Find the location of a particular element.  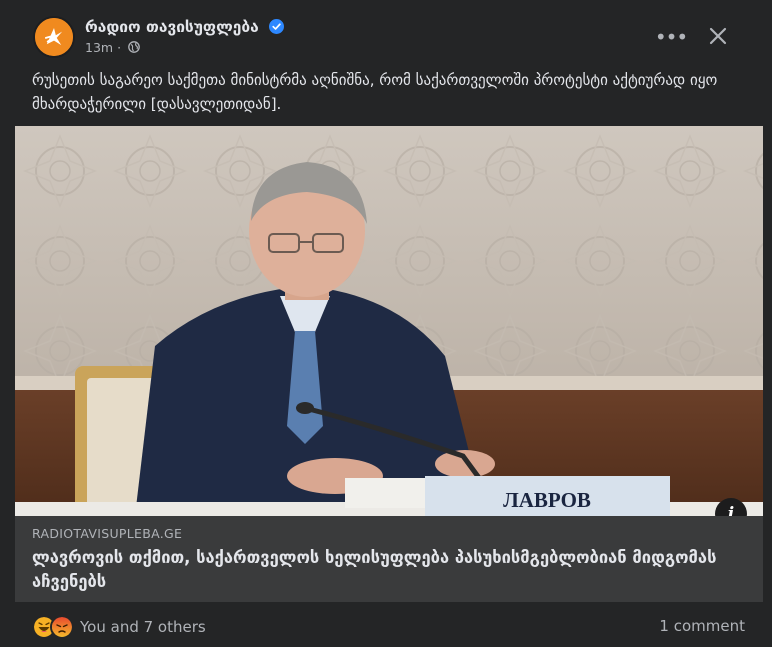

post-header: რადიო თავისუფლება 13m · ••• is located at coordinates (392, 38).